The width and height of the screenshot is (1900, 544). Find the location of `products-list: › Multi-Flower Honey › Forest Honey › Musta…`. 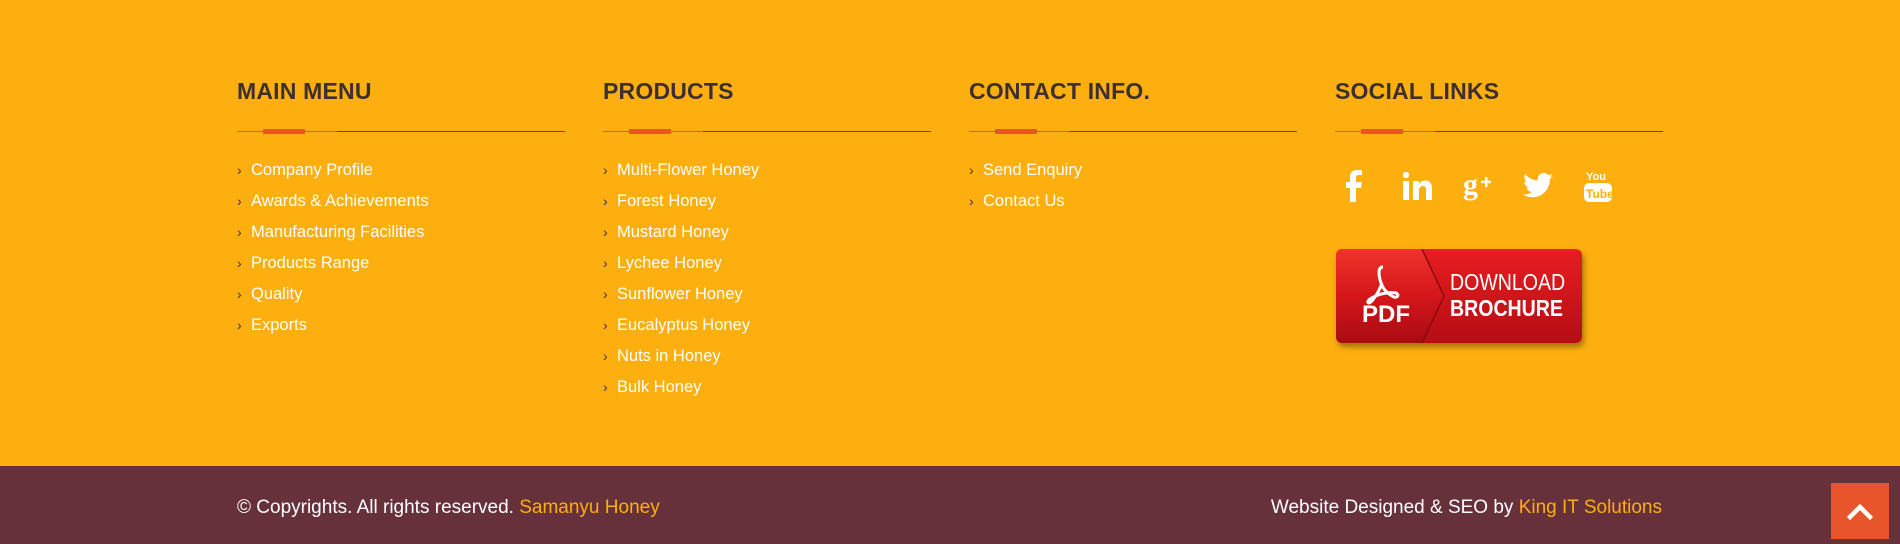

products-list: › Multi-Flower Honey › Forest Honey › Musta… is located at coordinates (767, 284).